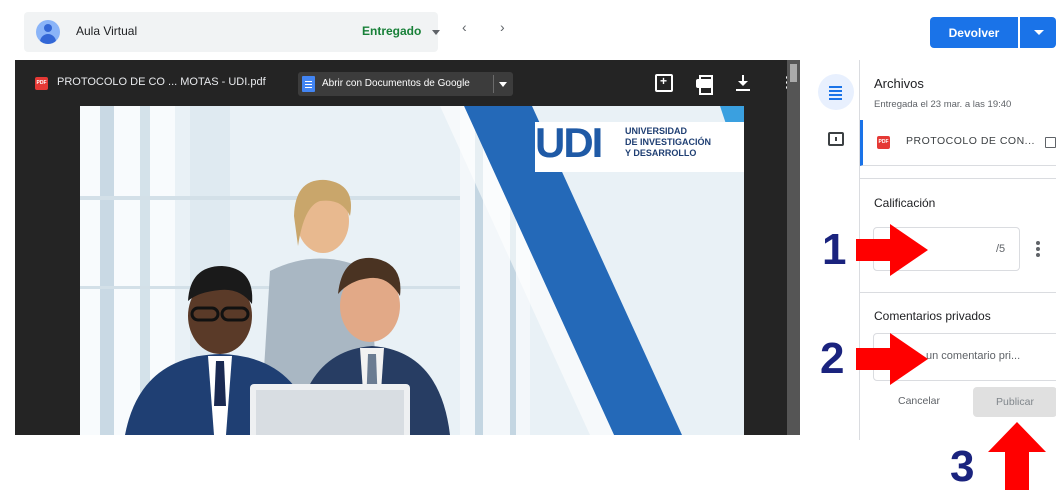 The height and width of the screenshot is (490, 1056). What do you see at coordinates (836, 139) in the screenshot?
I see `comments-tab-icon` at bounding box center [836, 139].